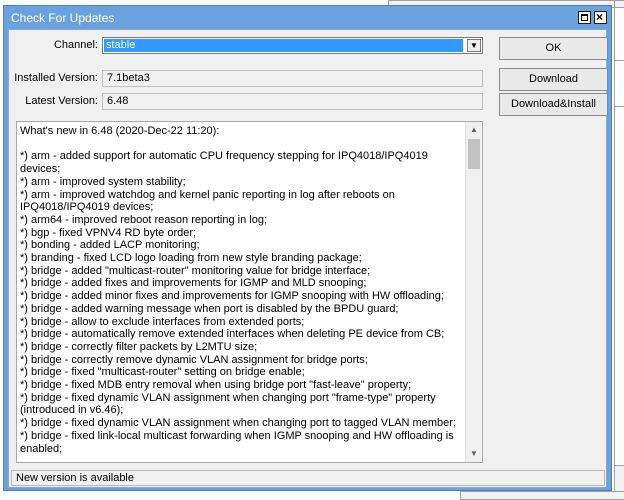  Describe the element at coordinates (75, 45) in the screenshot. I see `channel-label: Channel:` at that location.